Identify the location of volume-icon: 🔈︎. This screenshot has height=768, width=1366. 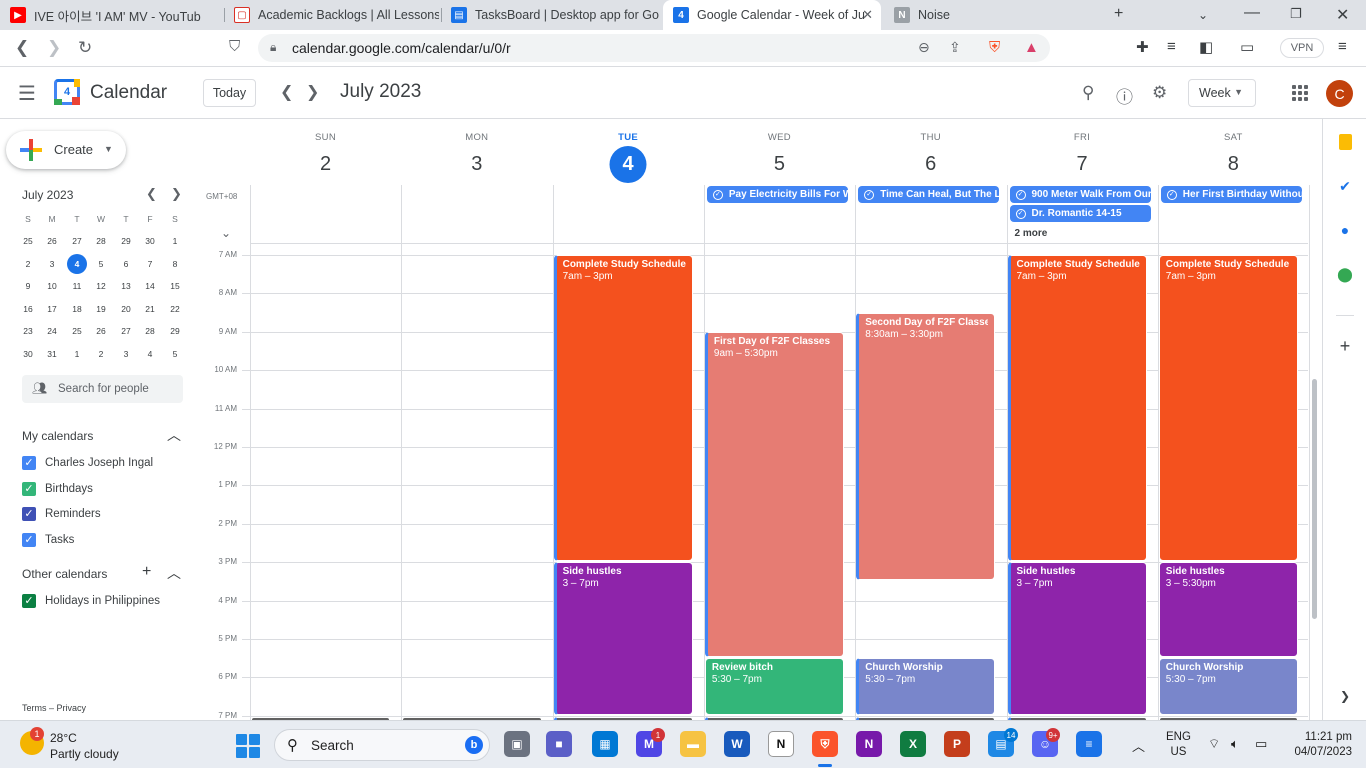
(1235, 744).